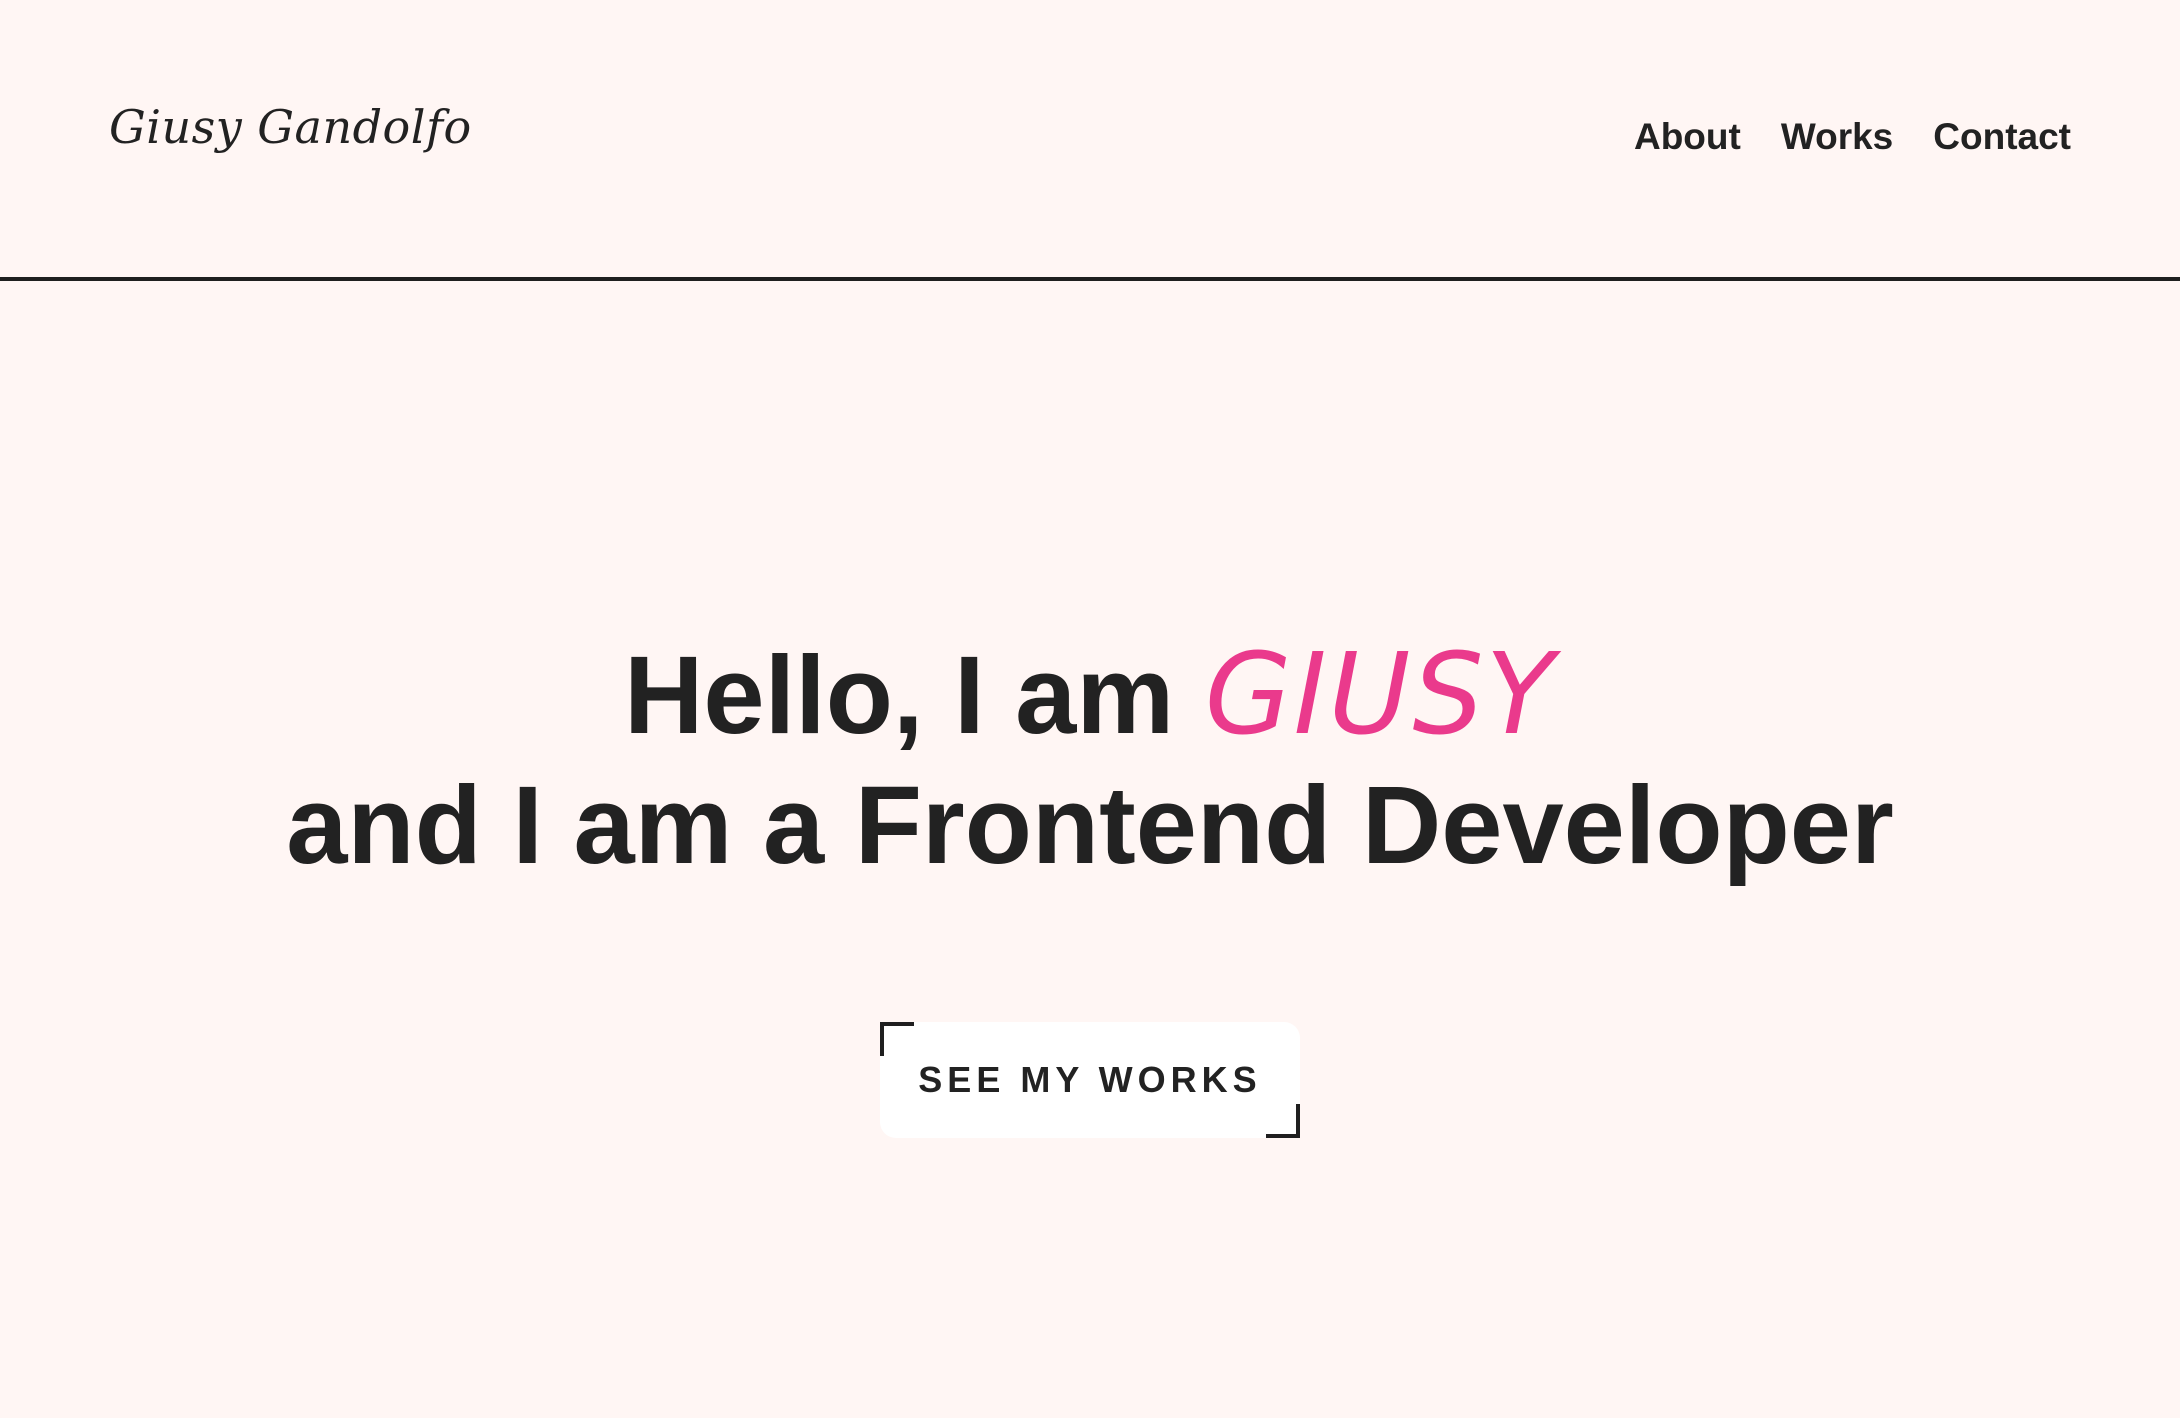 The image size is (2180, 1418). What do you see at coordinates (897, 1039) in the screenshot?
I see `corner-bracket-top-left` at bounding box center [897, 1039].